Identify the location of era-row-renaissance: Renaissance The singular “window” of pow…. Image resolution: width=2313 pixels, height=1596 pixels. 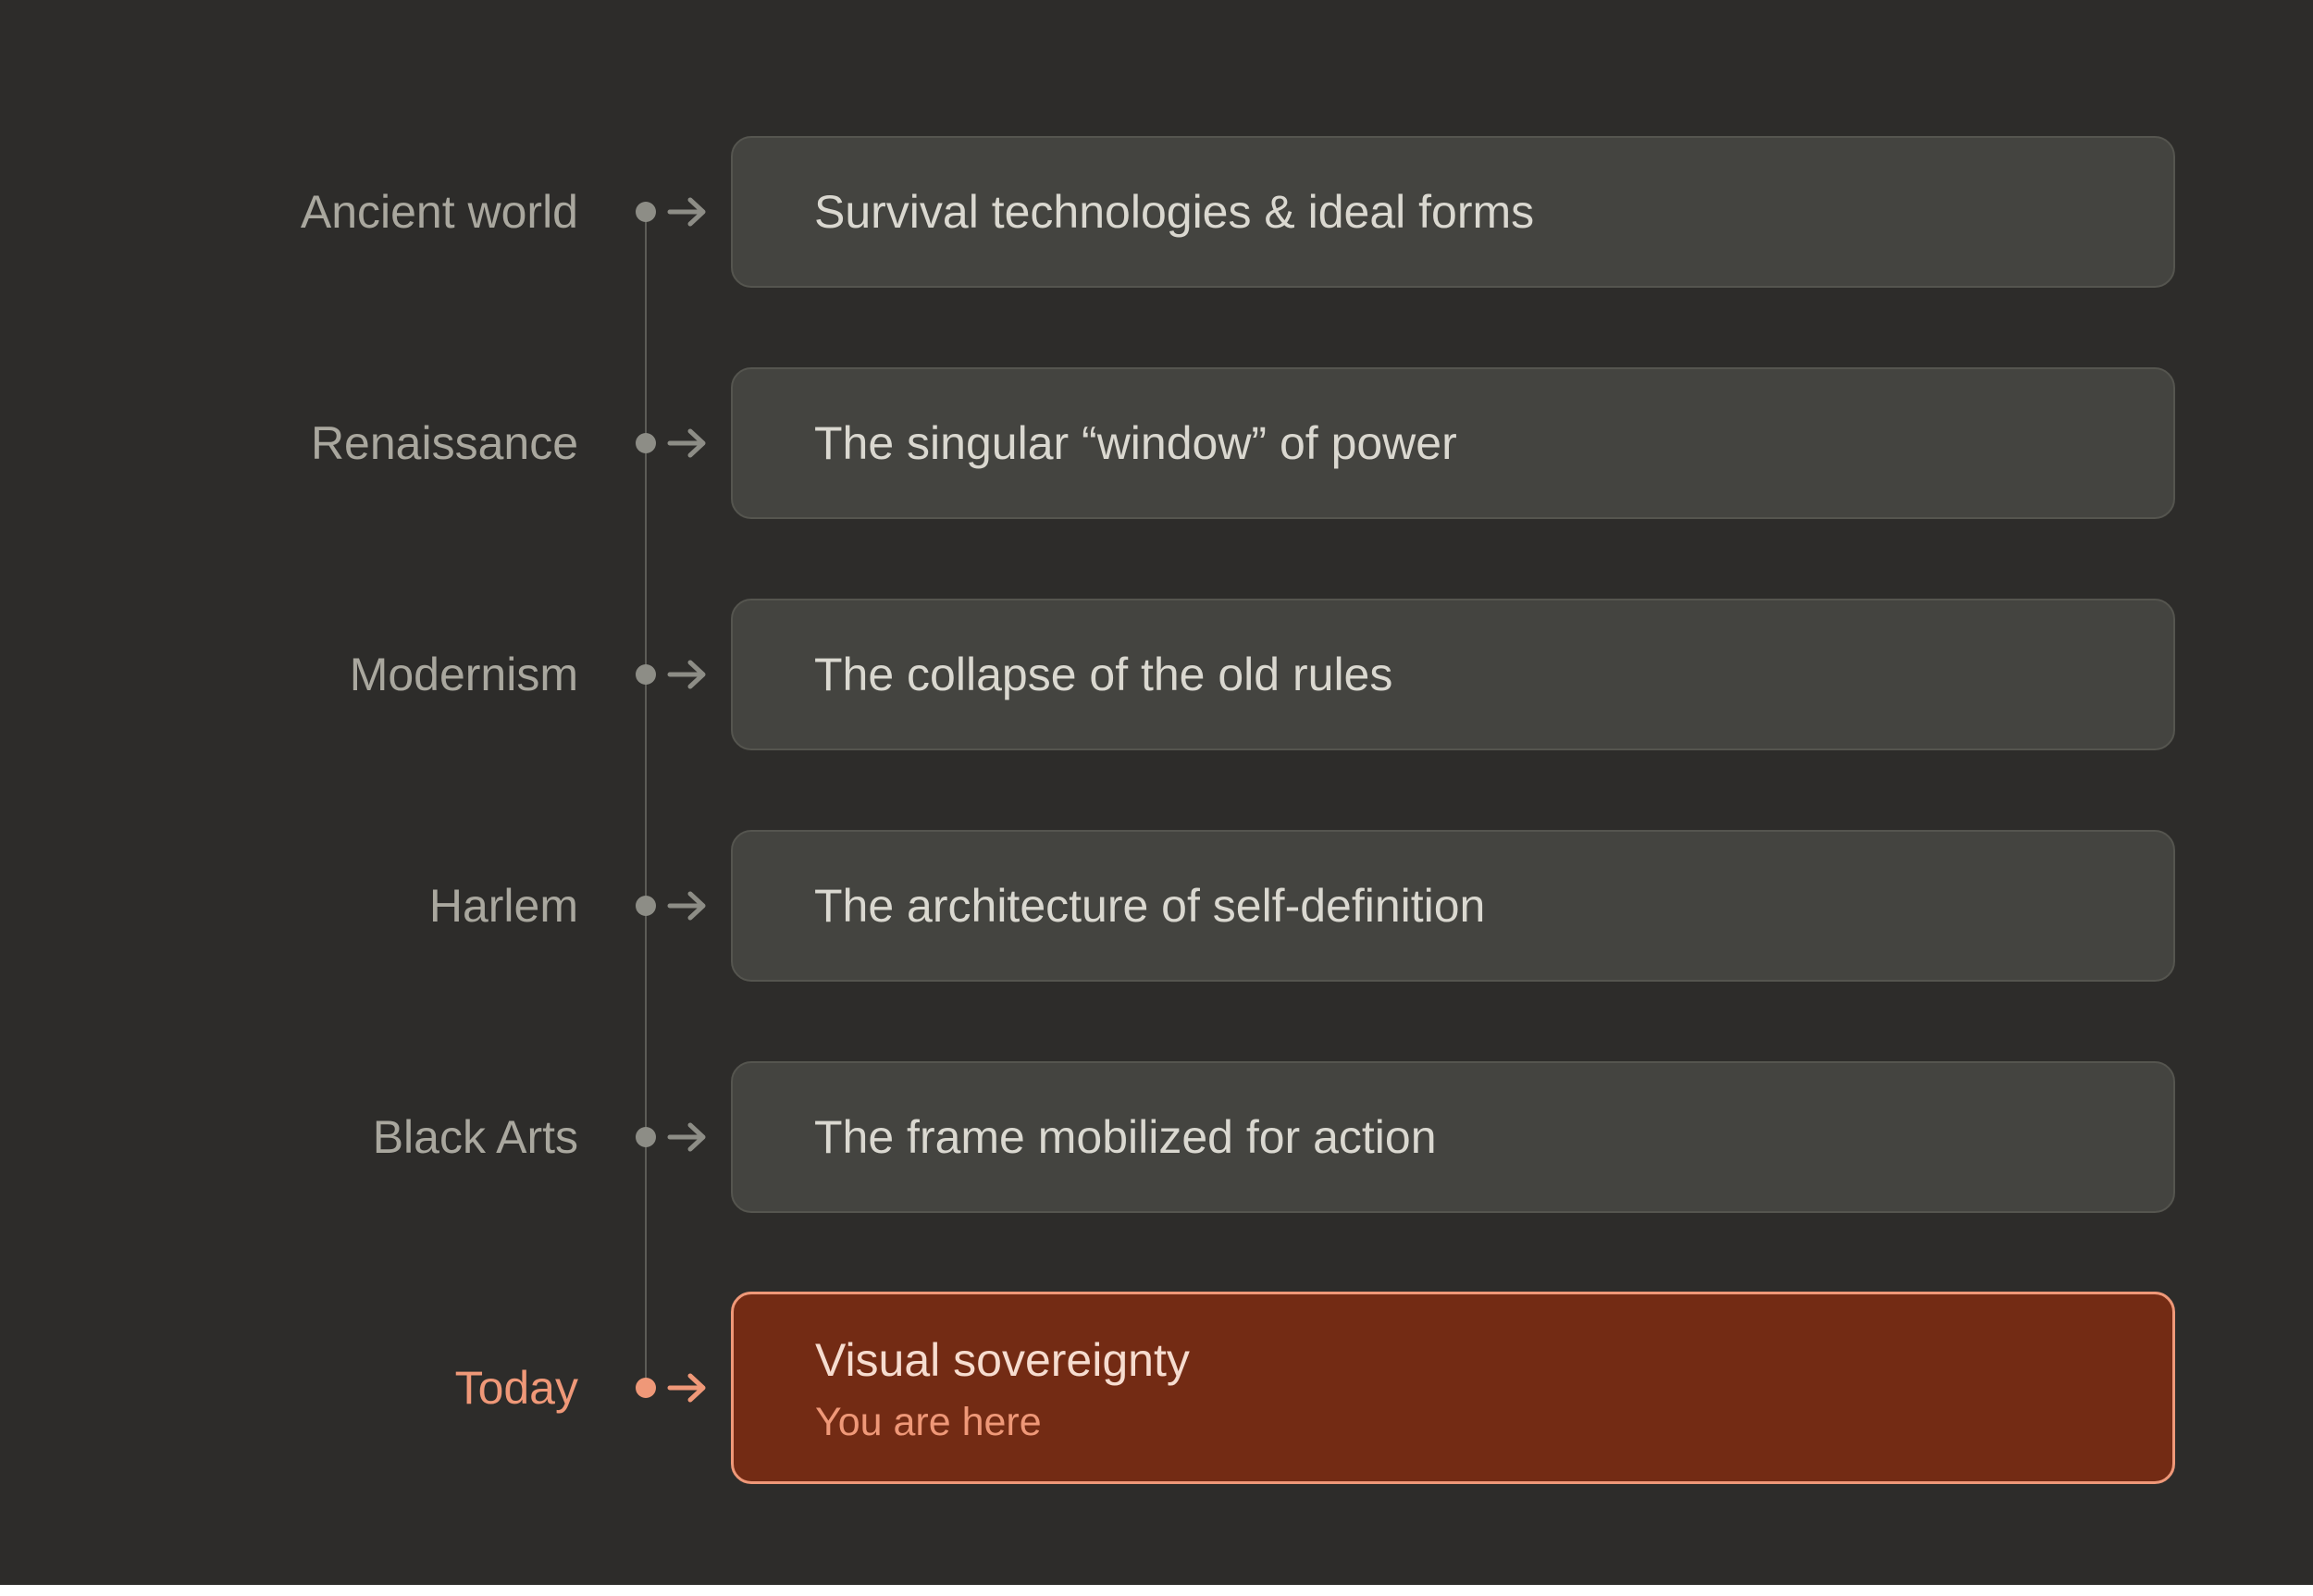
(1156, 443).